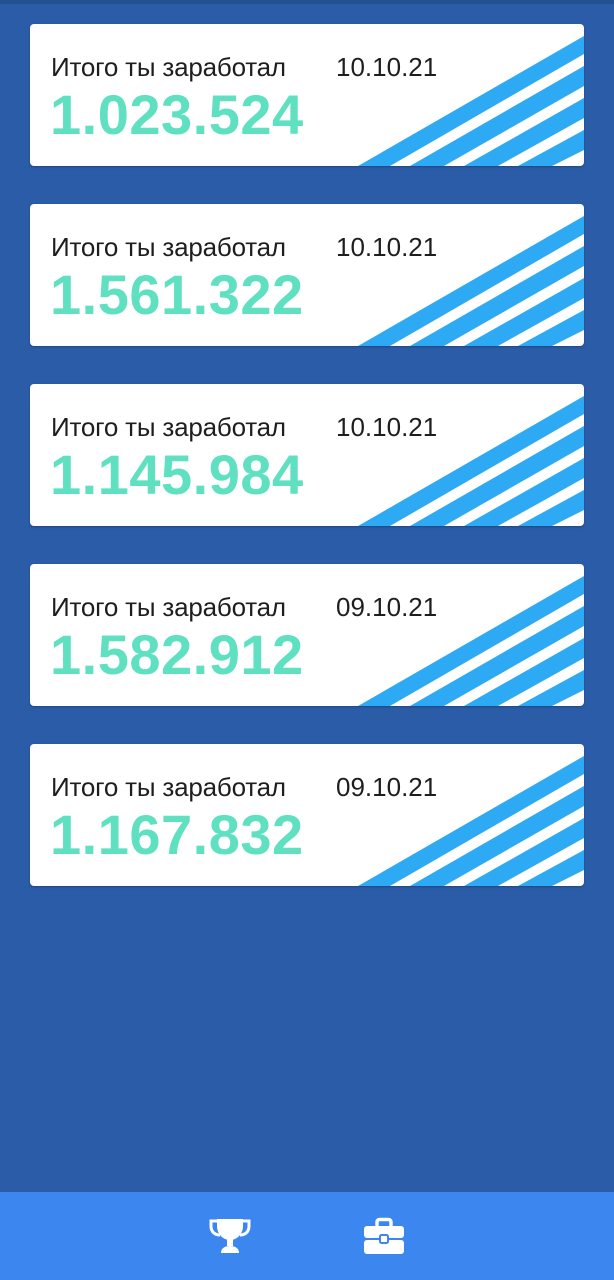 This screenshot has width=614, height=1280. What do you see at coordinates (177, 654) in the screenshot?
I see `earnings-amount: 1.582.912` at bounding box center [177, 654].